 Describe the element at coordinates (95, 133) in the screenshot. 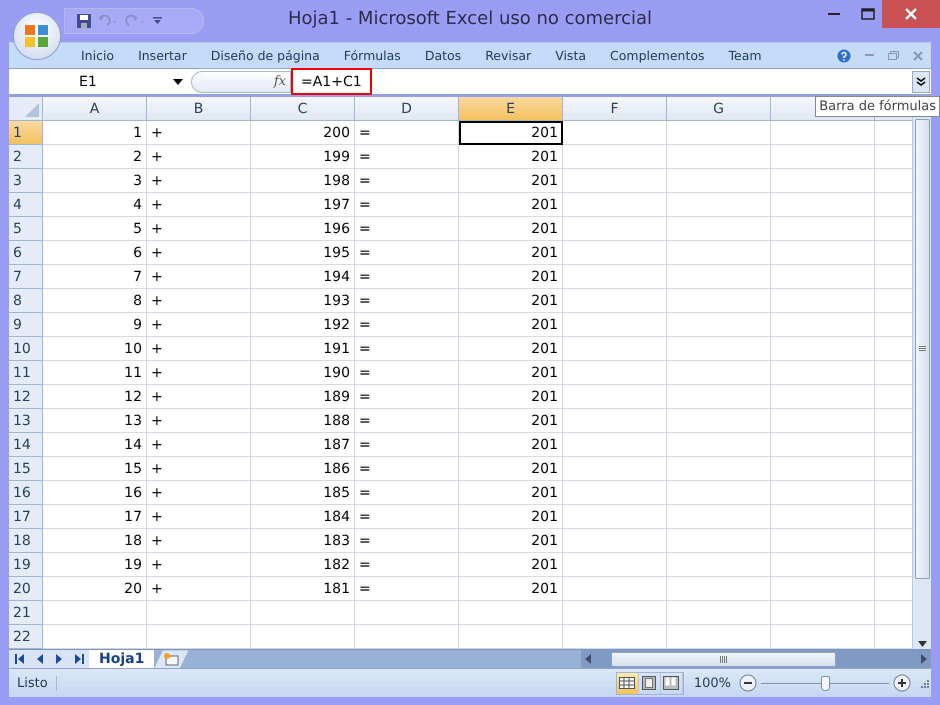

I see `table-cell: 1` at that location.